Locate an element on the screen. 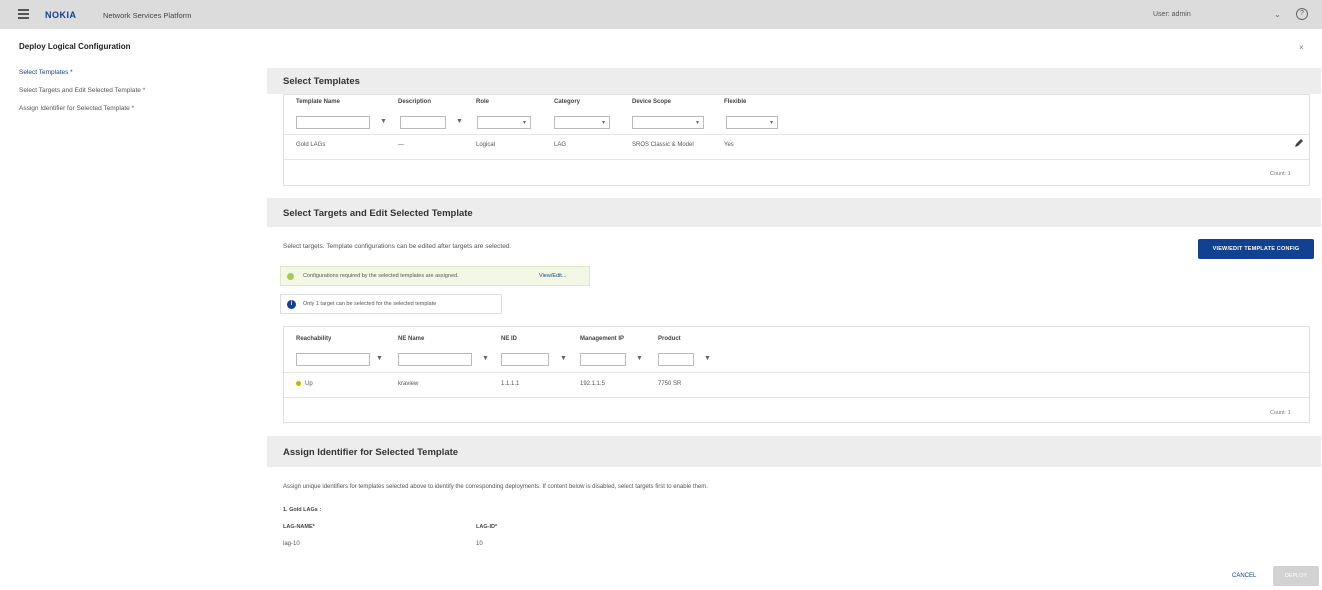 The image size is (1322, 590). deploy-button: DEPLOY is located at coordinates (1296, 576).